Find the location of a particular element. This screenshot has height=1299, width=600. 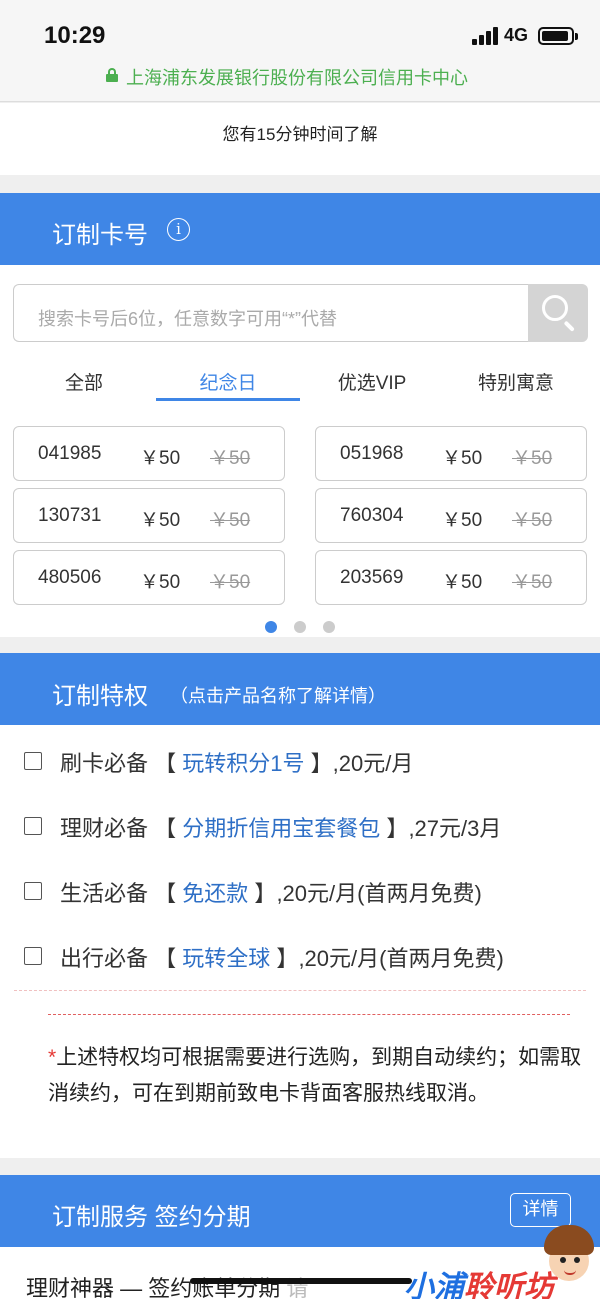

service-item: 理财神器 — 签约账单分期 请 is located at coordinates (167, 1285).